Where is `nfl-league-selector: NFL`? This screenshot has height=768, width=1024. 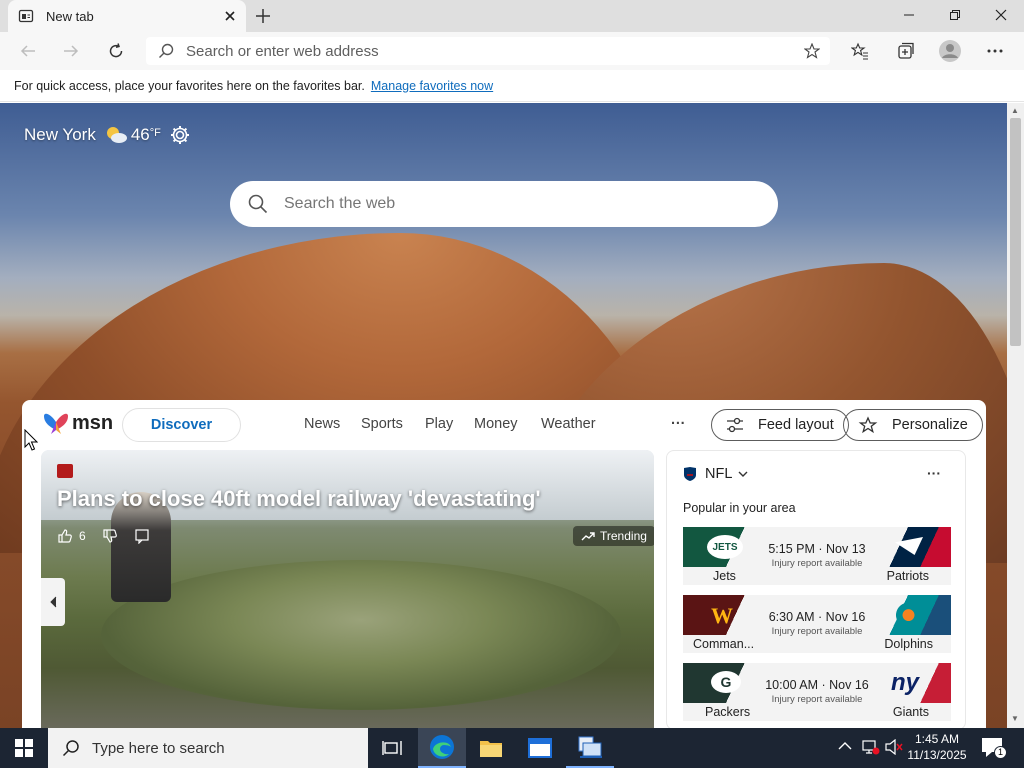 nfl-league-selector: NFL is located at coordinates (715, 474).